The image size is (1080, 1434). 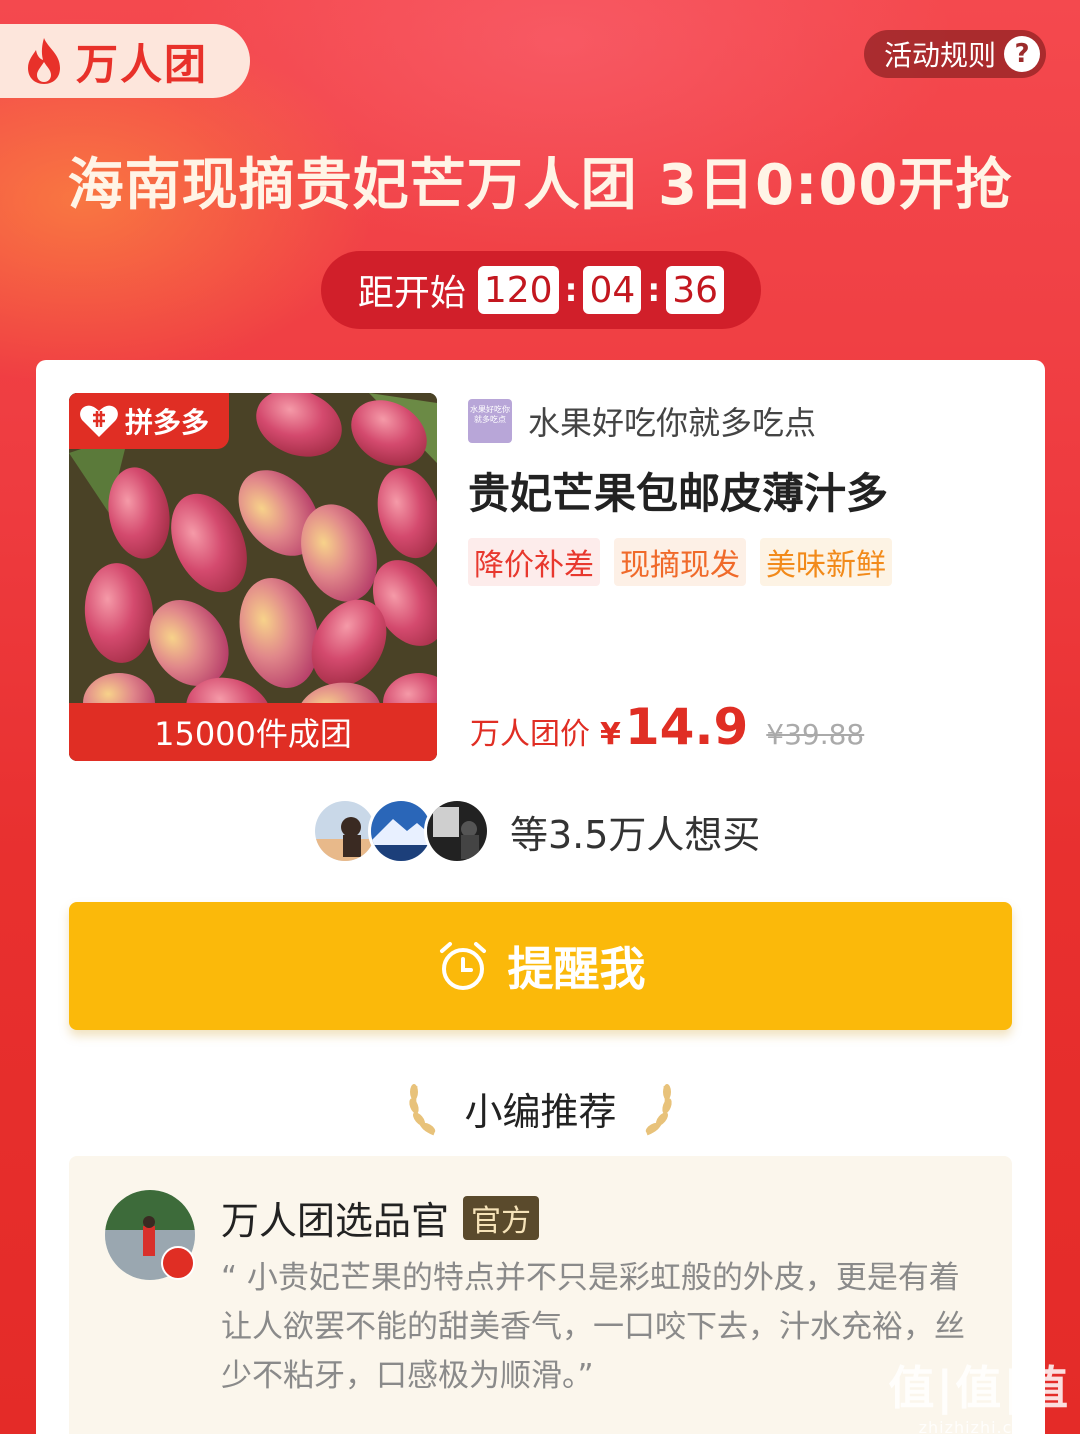 I want to click on countdown-label: 距开始, so click(x=411, y=293).